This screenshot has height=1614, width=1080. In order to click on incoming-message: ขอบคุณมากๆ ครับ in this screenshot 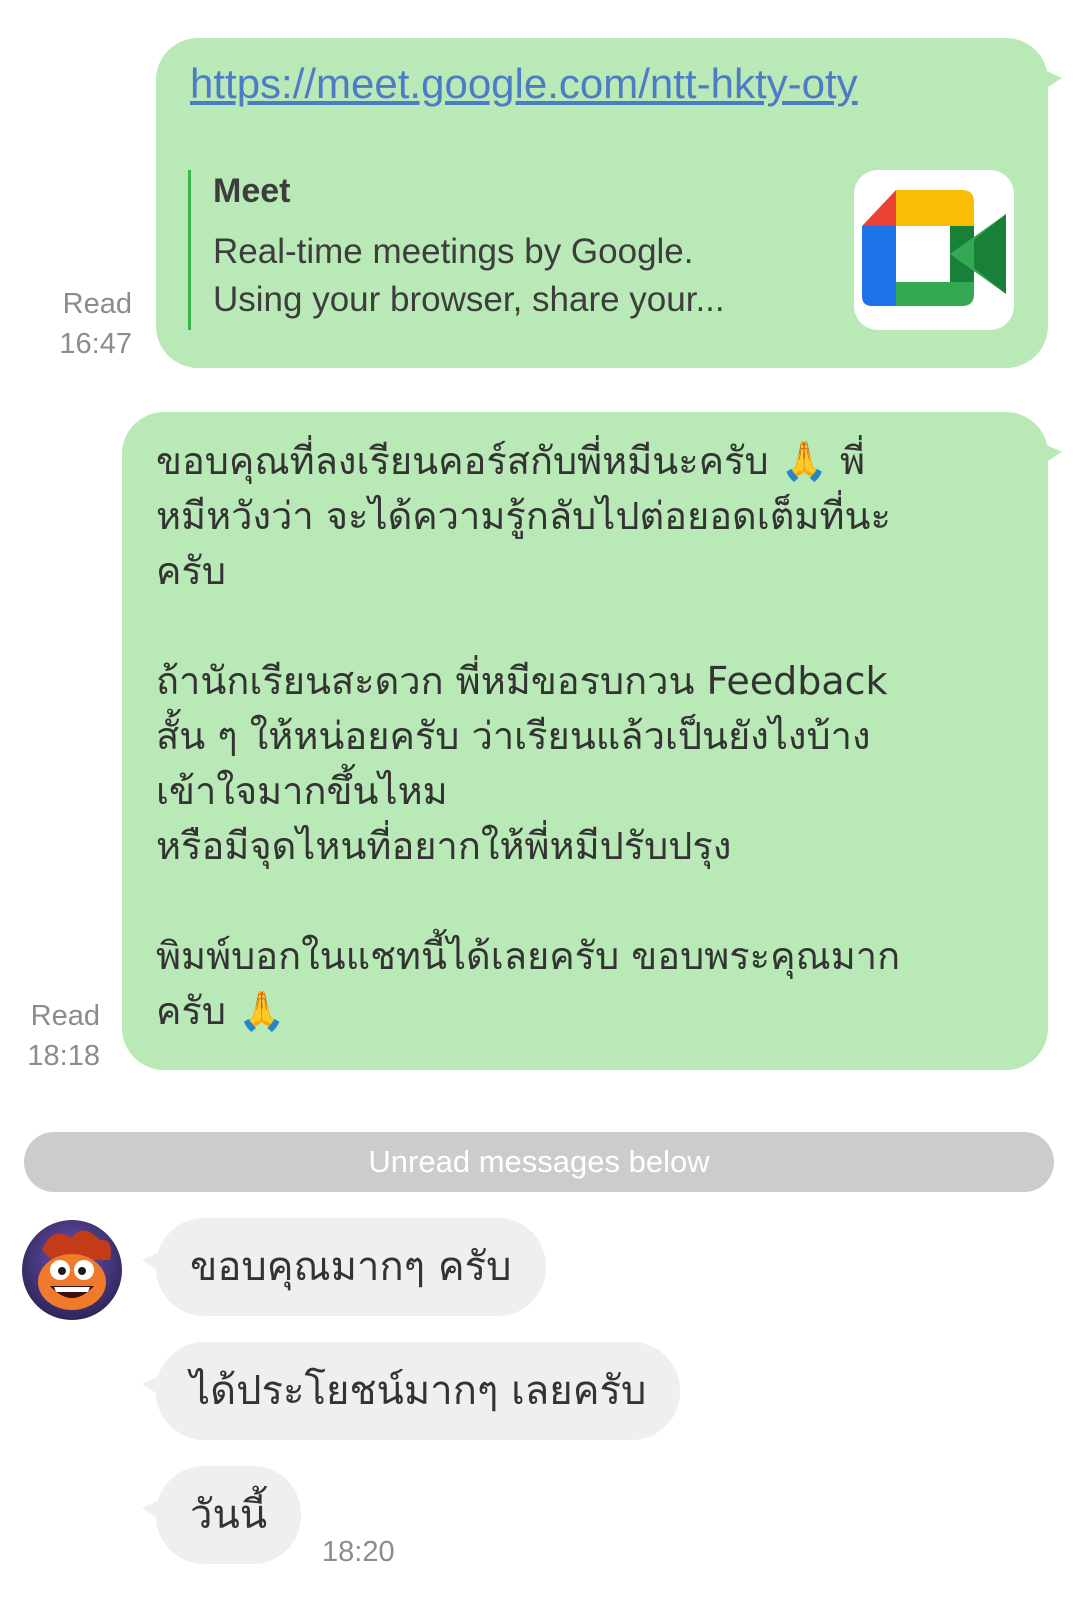, I will do `click(344, 1267)`.